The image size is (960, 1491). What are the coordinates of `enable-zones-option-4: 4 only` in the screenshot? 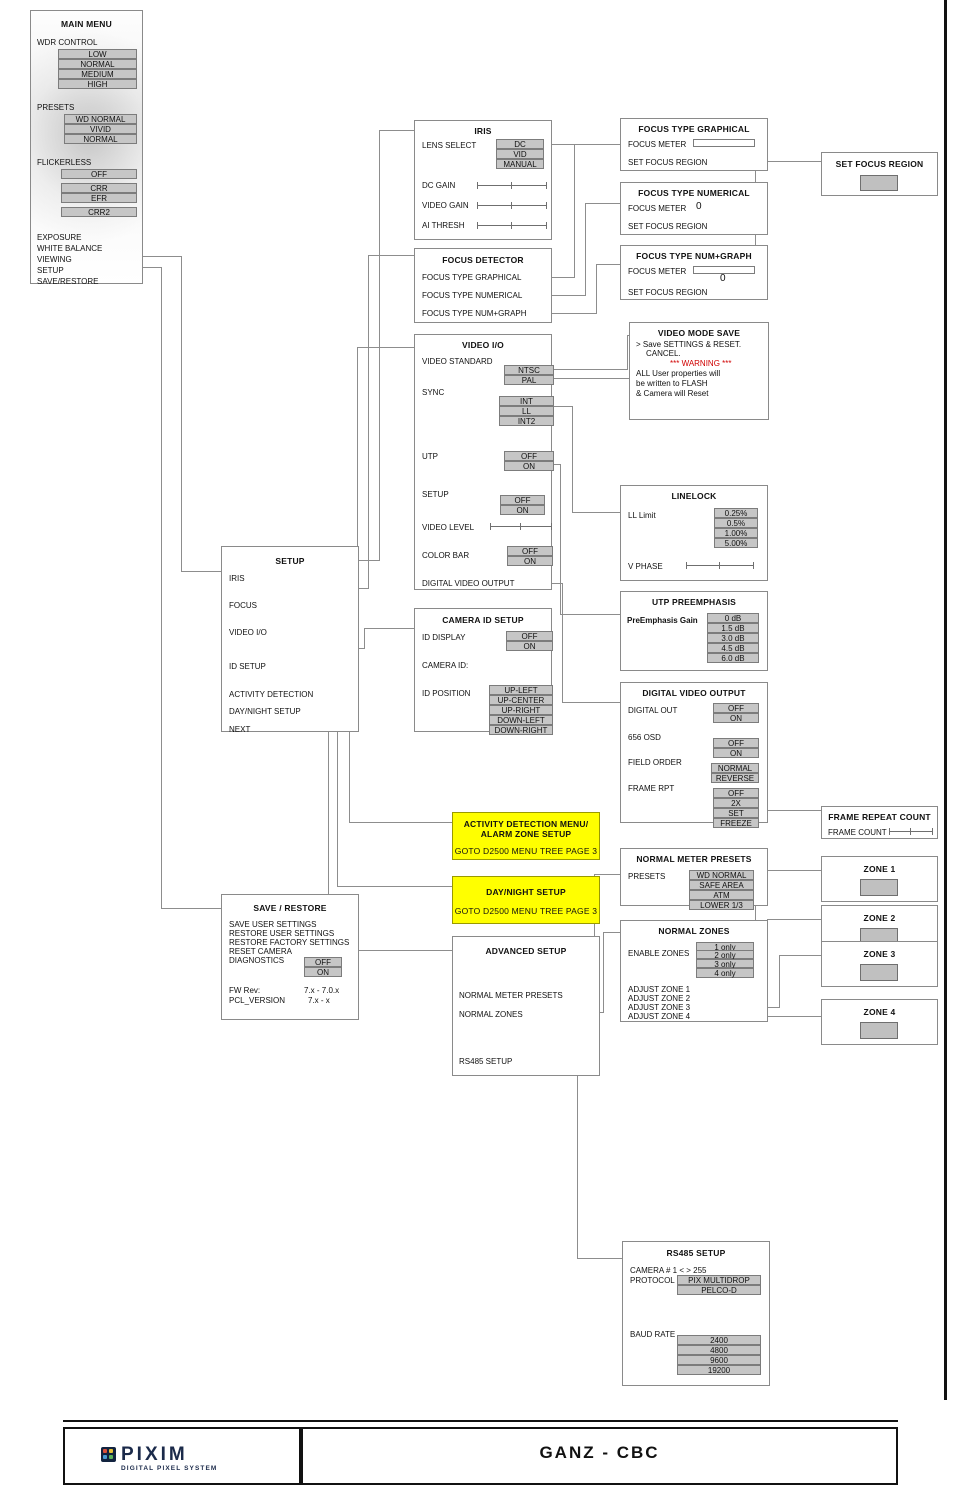 It's located at (725, 973).